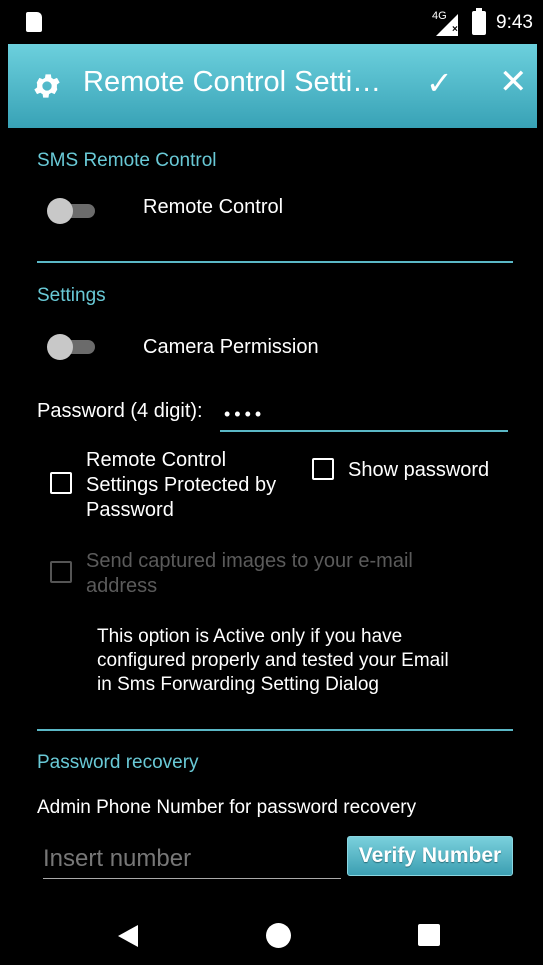 The height and width of the screenshot is (965, 543). I want to click on navigation-bar, so click(271, 935).